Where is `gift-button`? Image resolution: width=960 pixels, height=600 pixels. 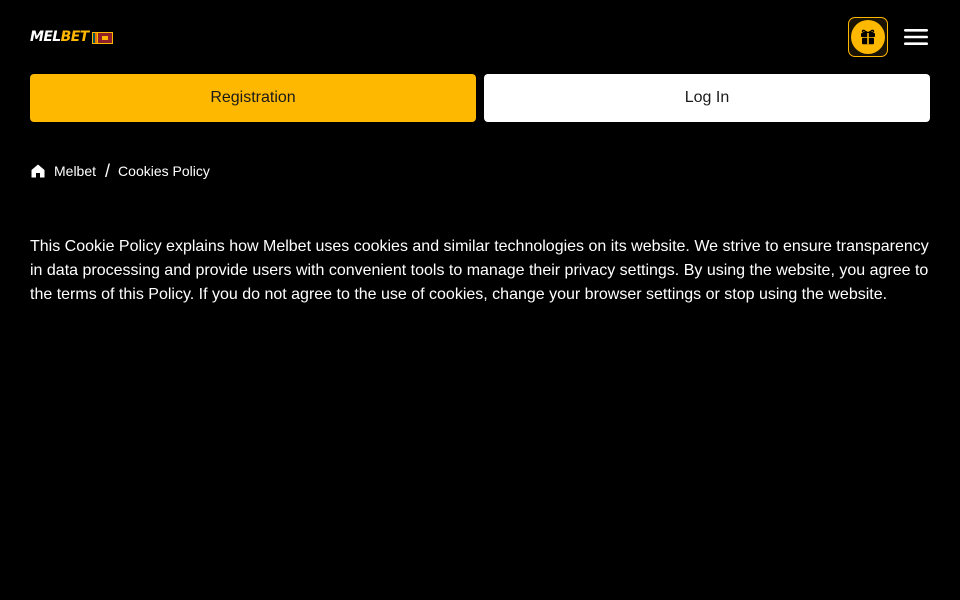 gift-button is located at coordinates (868, 37).